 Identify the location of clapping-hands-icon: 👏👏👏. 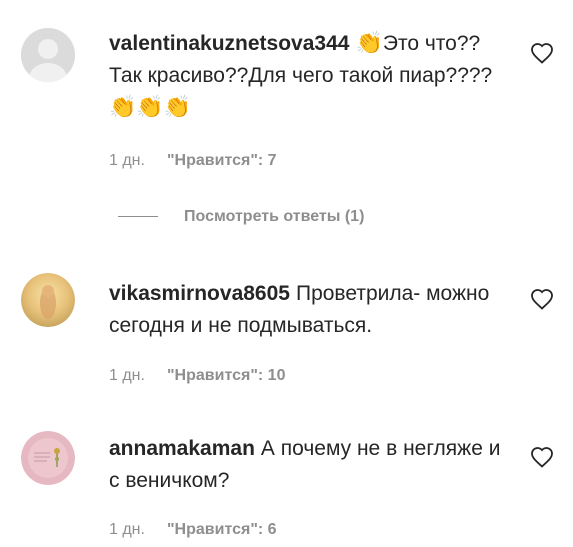
(150, 106).